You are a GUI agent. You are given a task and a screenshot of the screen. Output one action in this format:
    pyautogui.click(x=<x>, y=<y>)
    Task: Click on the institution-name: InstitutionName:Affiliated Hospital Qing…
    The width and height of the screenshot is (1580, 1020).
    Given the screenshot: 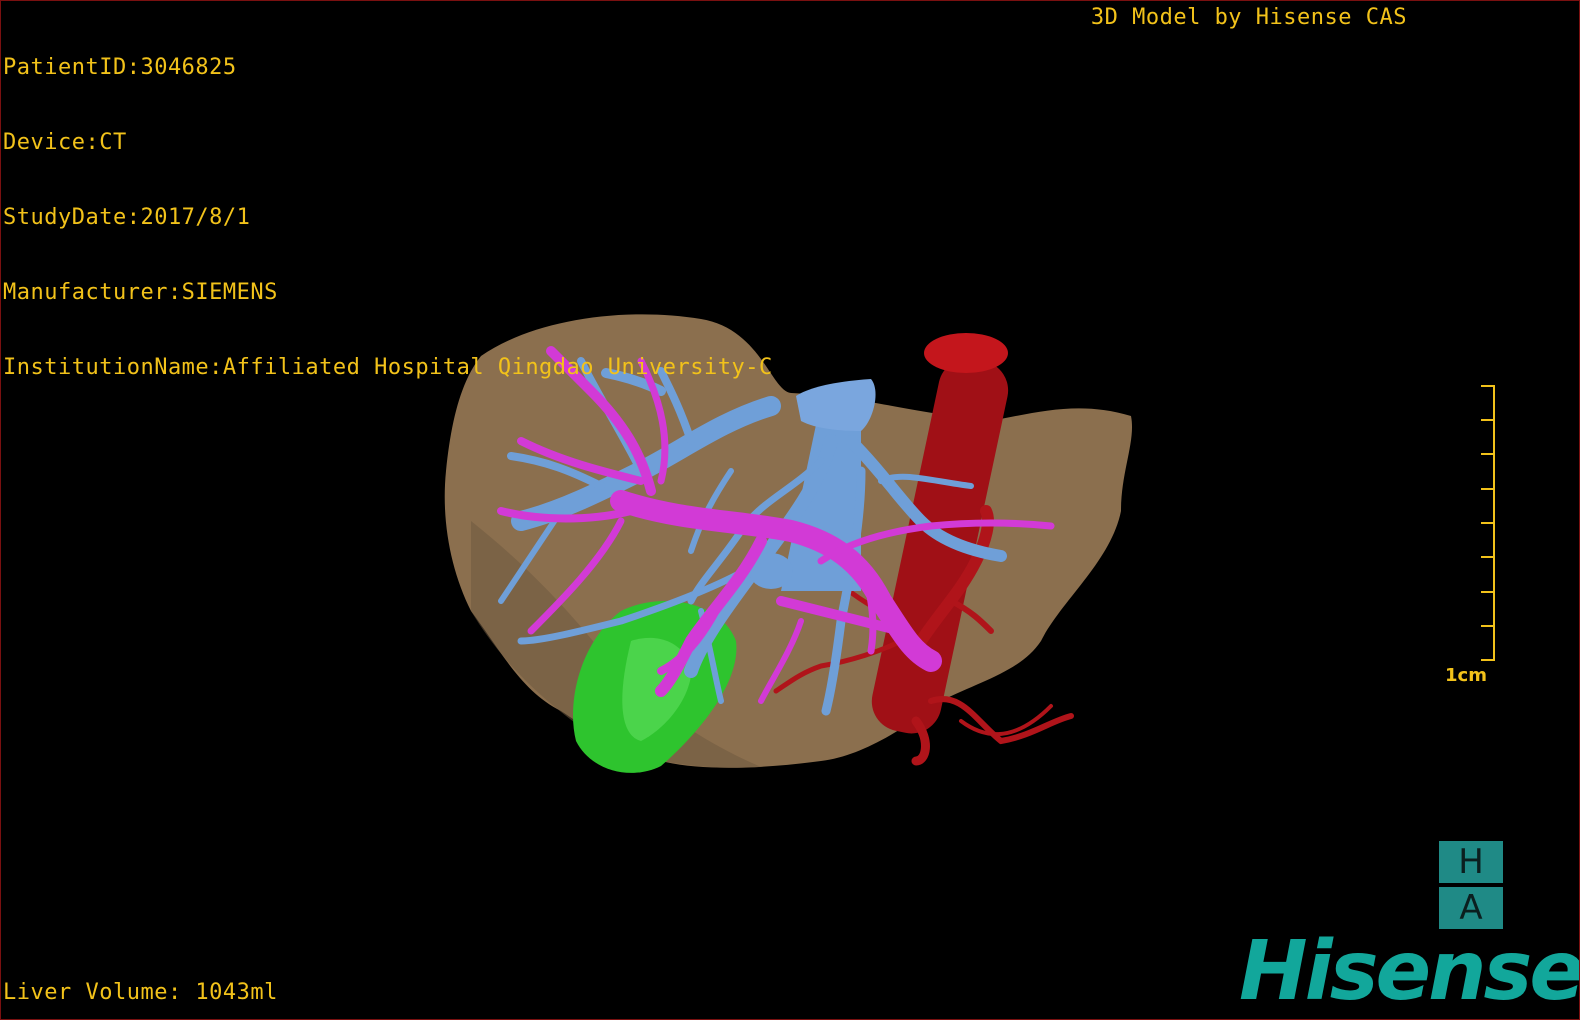 What is the action you would take?
    pyautogui.click(x=388, y=367)
    